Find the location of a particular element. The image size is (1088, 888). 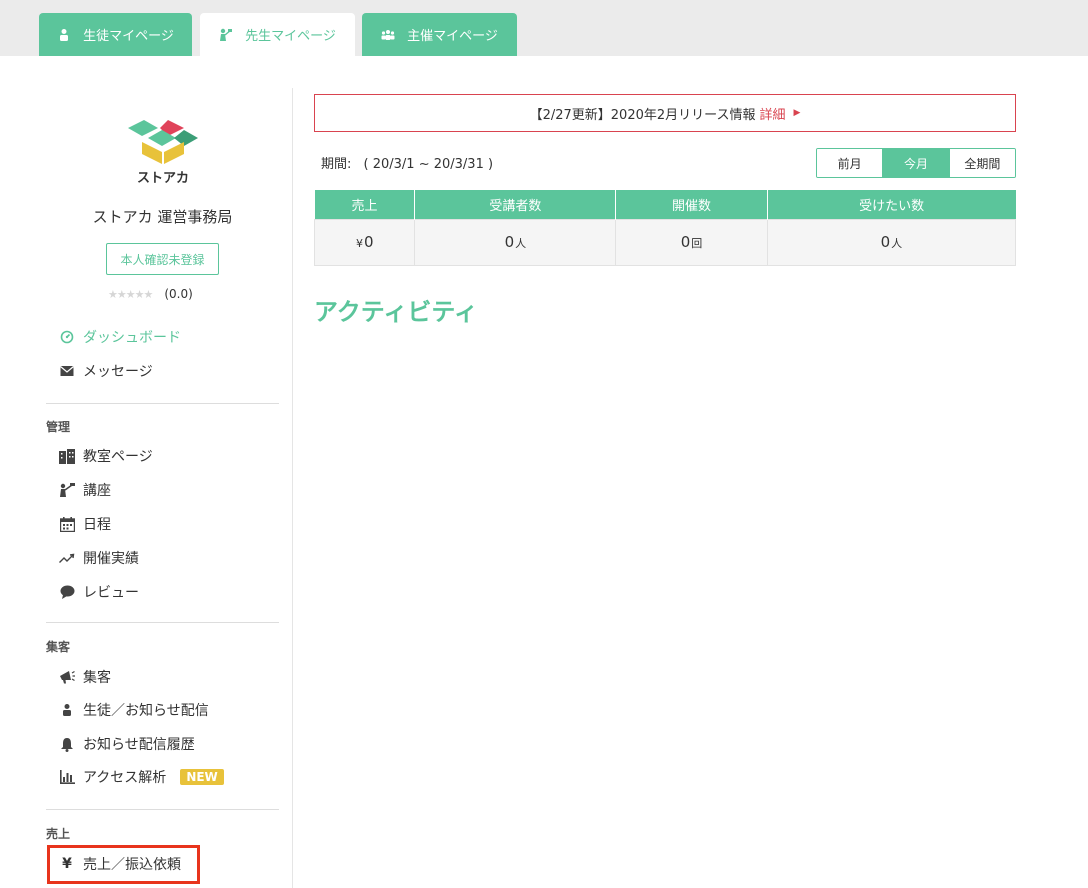

release-notice-banner: 【2/27更新】2020年2月リリース情報 詳細 ▶ is located at coordinates (665, 113).